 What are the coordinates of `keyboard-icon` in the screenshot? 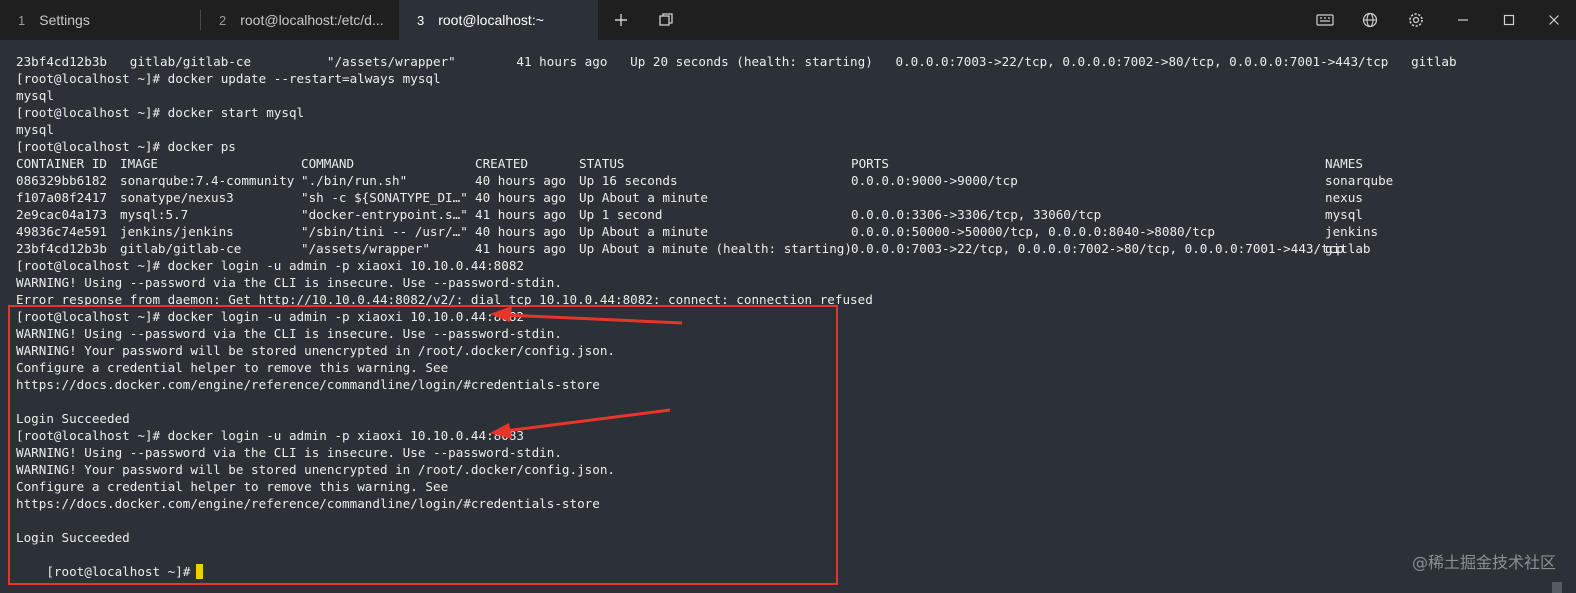 It's located at (1325, 20).